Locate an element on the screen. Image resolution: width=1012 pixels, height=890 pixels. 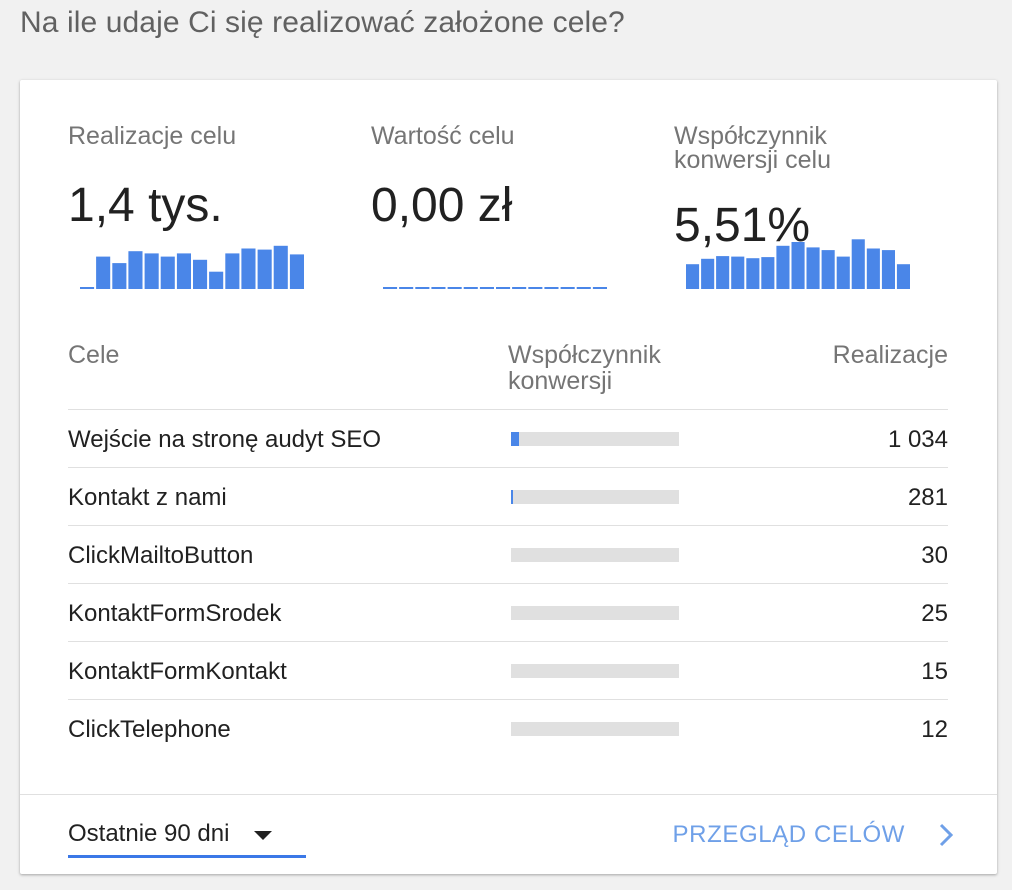
date-range-label: Ostatnie 90 dni is located at coordinates (149, 833).